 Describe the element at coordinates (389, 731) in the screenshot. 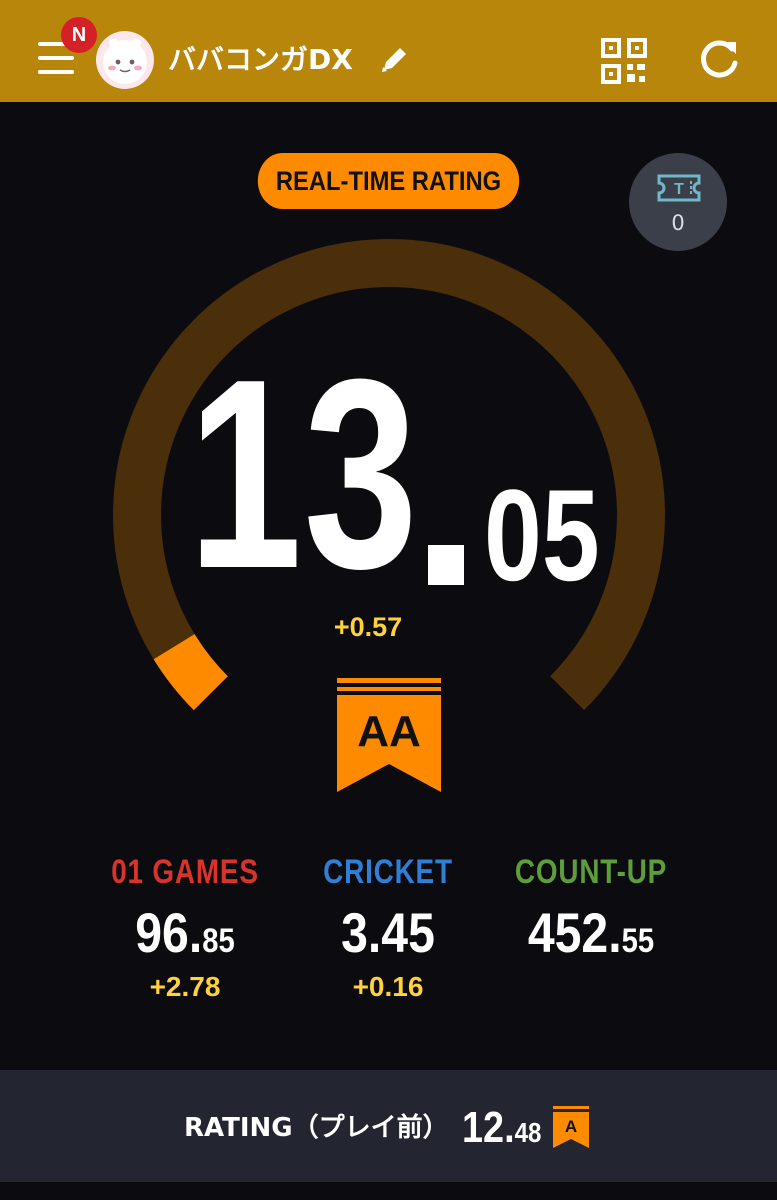

I see `grade-text: AA` at that location.